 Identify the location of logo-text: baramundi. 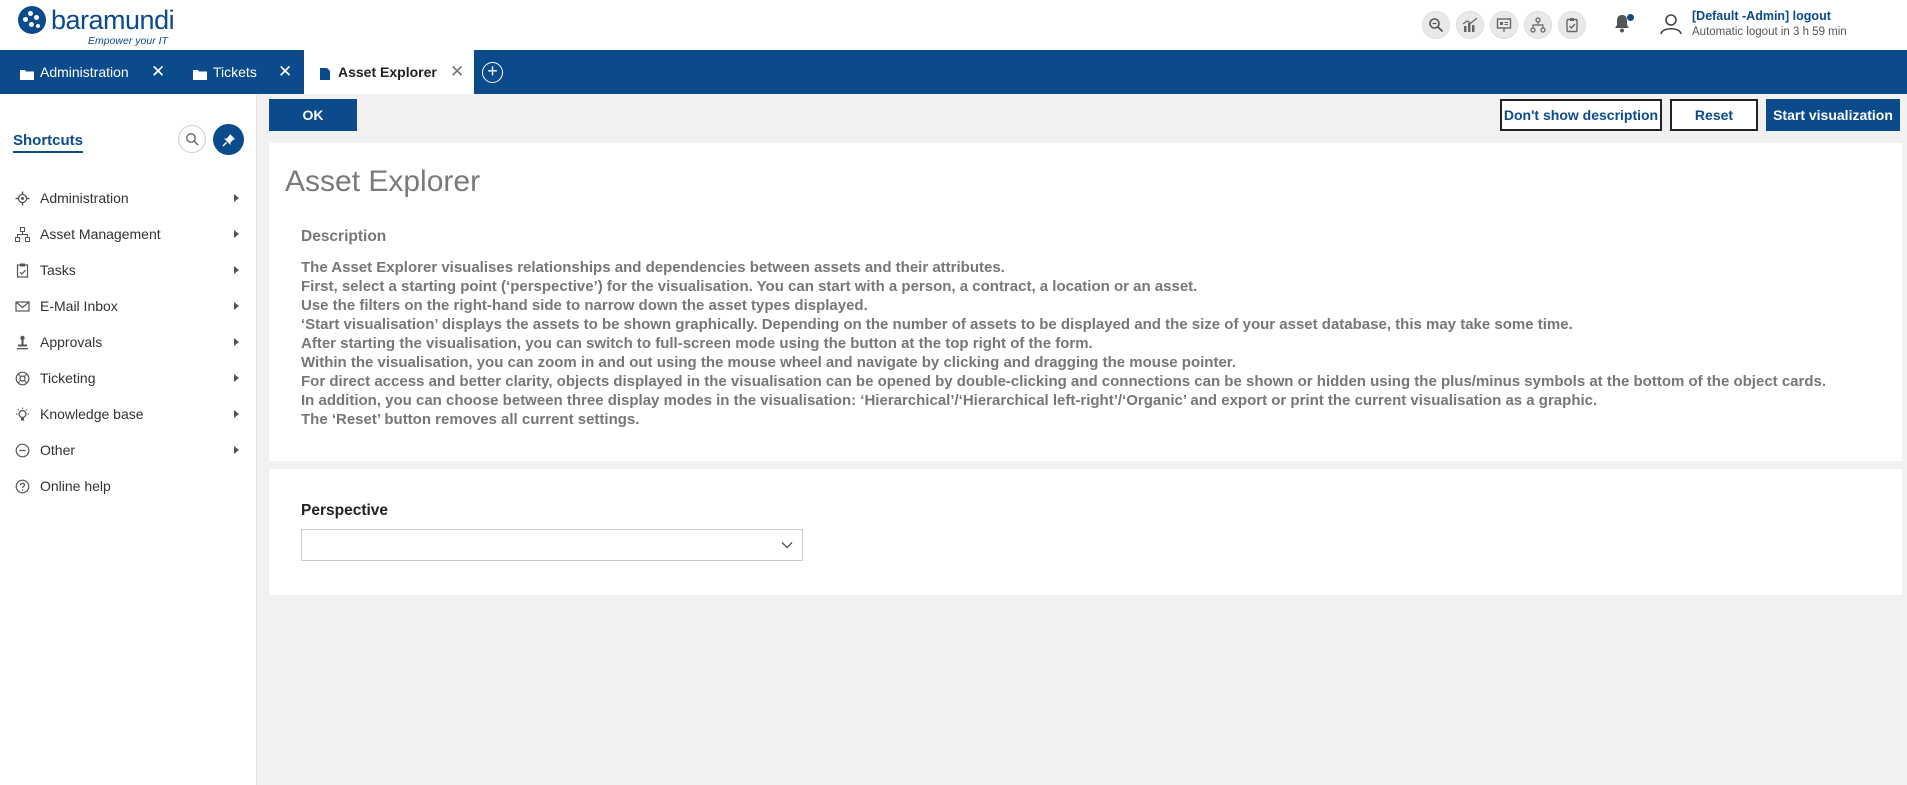
(113, 20).